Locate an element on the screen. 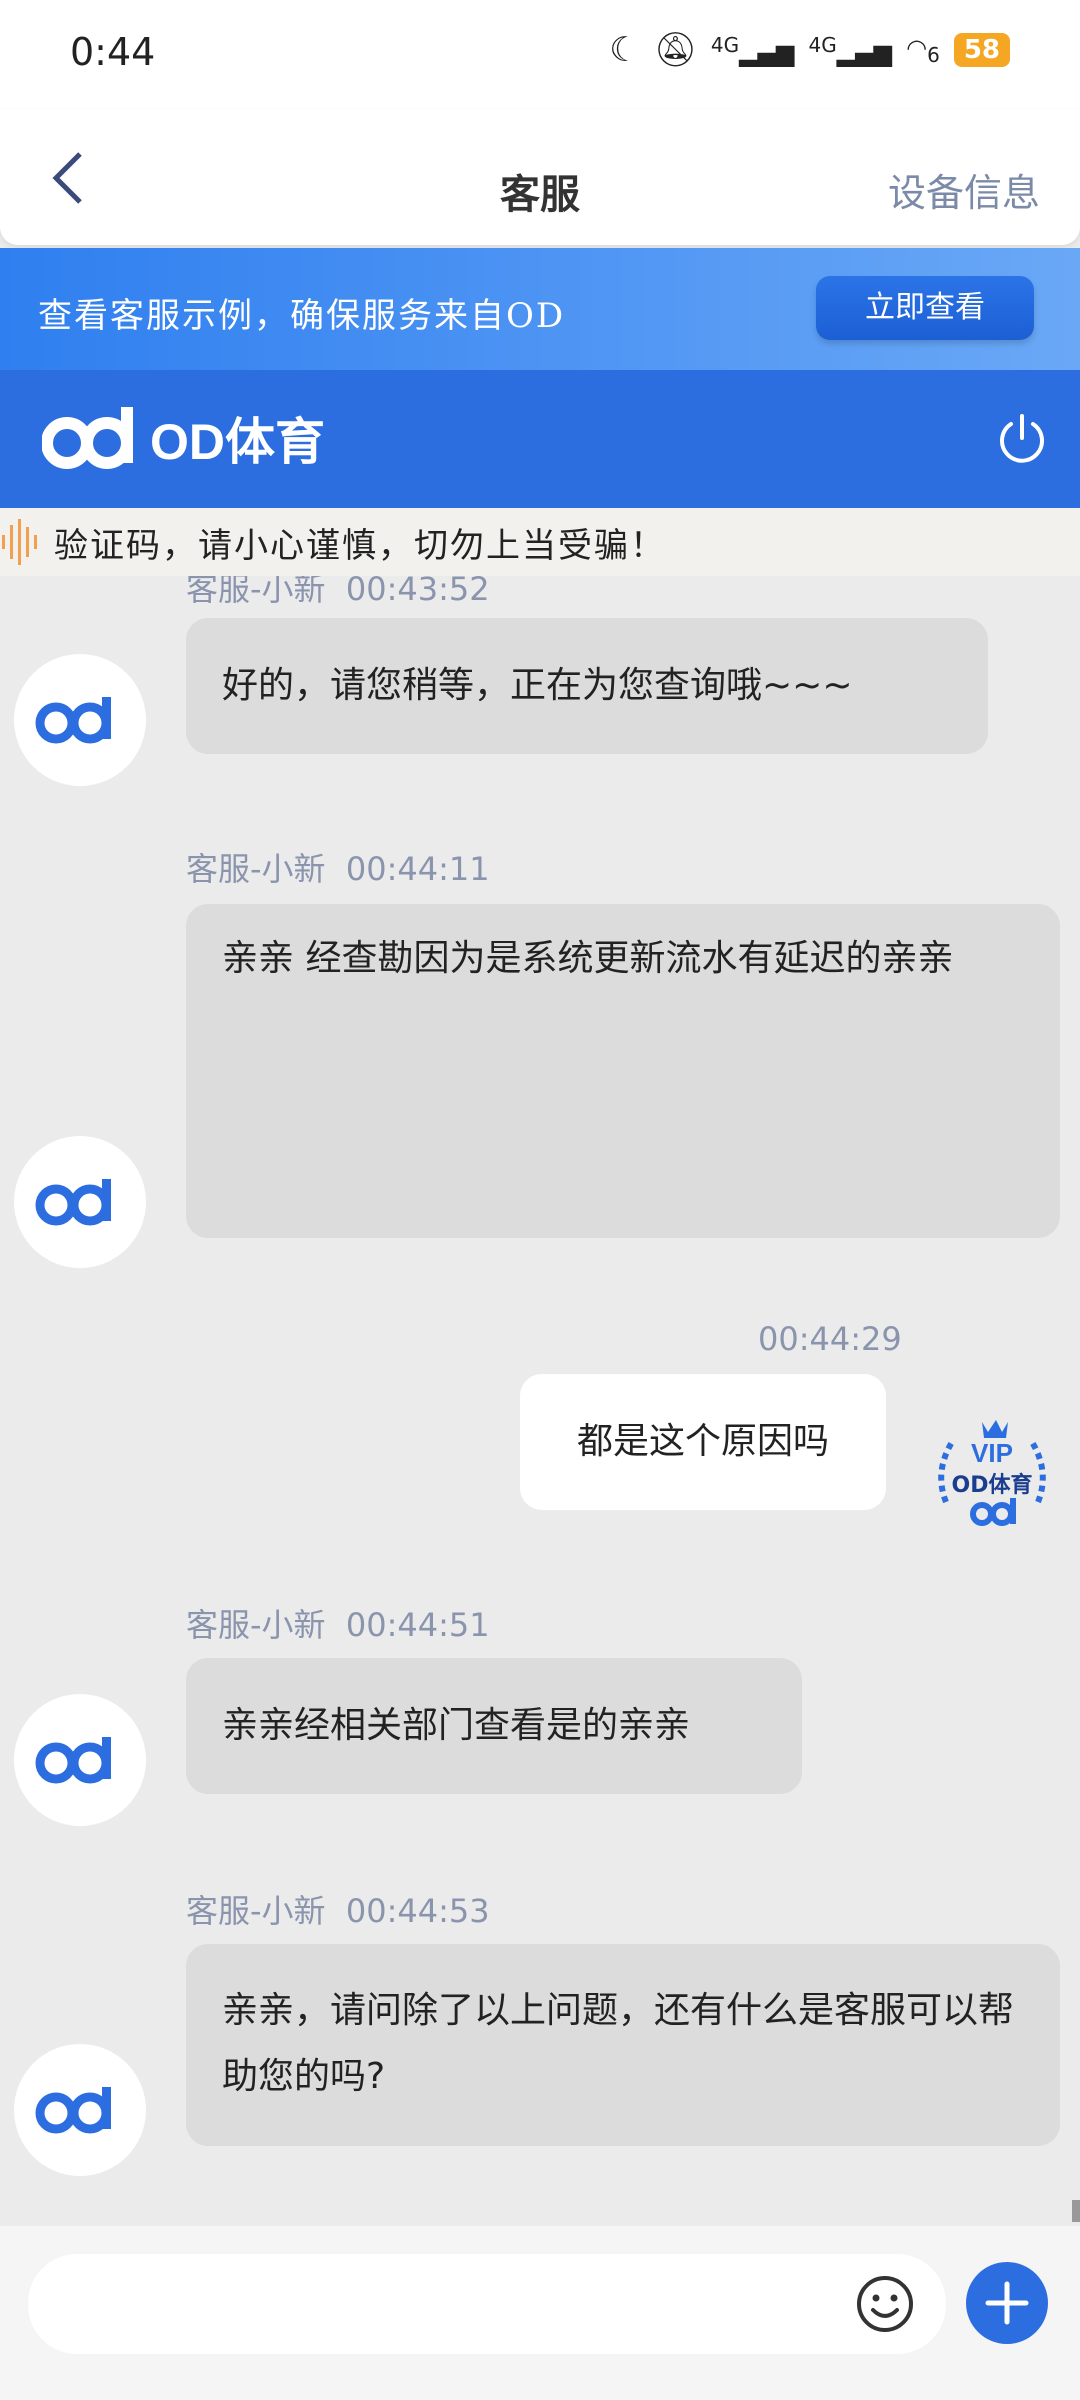  svg-text: OD体育 is located at coordinates (992, 1485).